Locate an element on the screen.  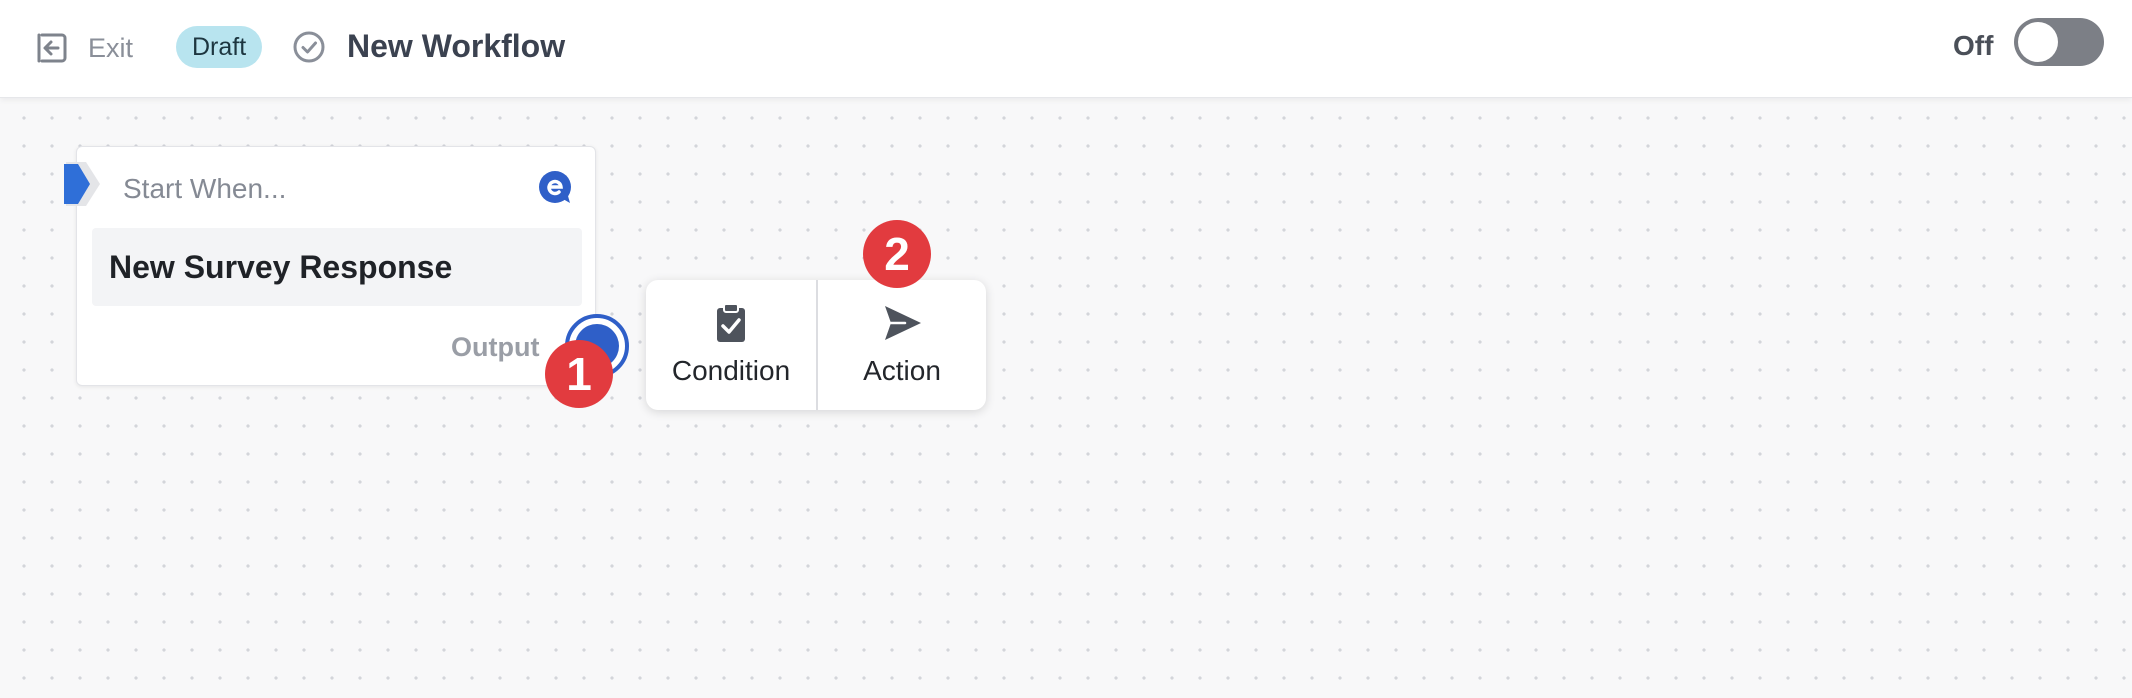
top-bar: Exit Draft New Workflow Off is located at coordinates (1066, 49).